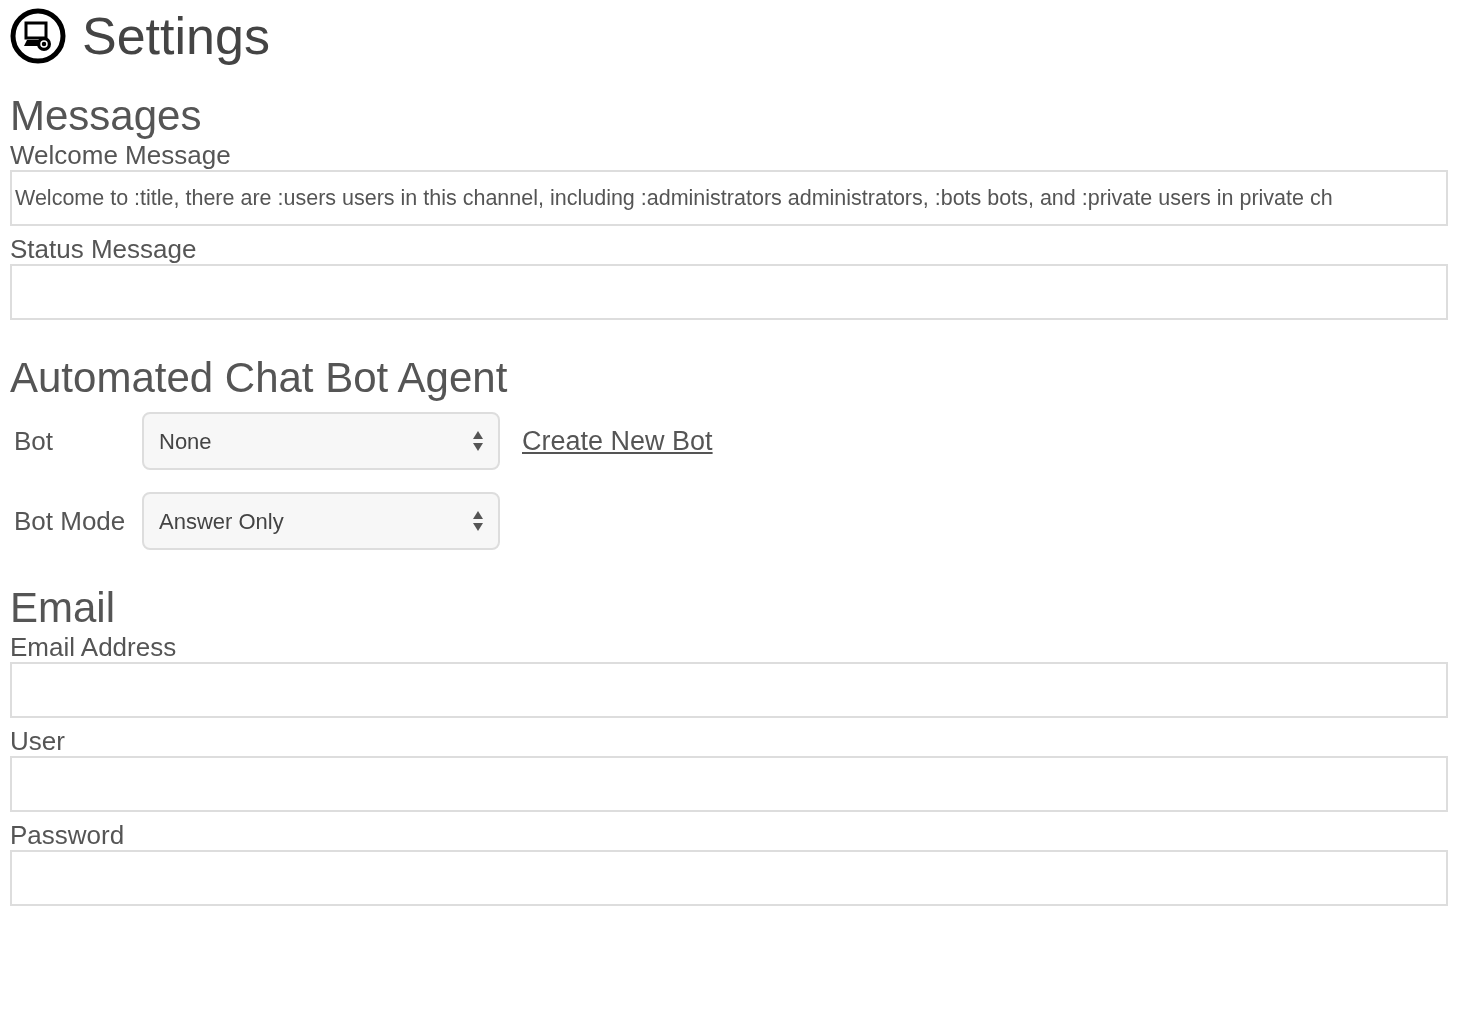 The width and height of the screenshot is (1458, 1016). Describe the element at coordinates (176, 36) in the screenshot. I see `page-title: Settings` at that location.